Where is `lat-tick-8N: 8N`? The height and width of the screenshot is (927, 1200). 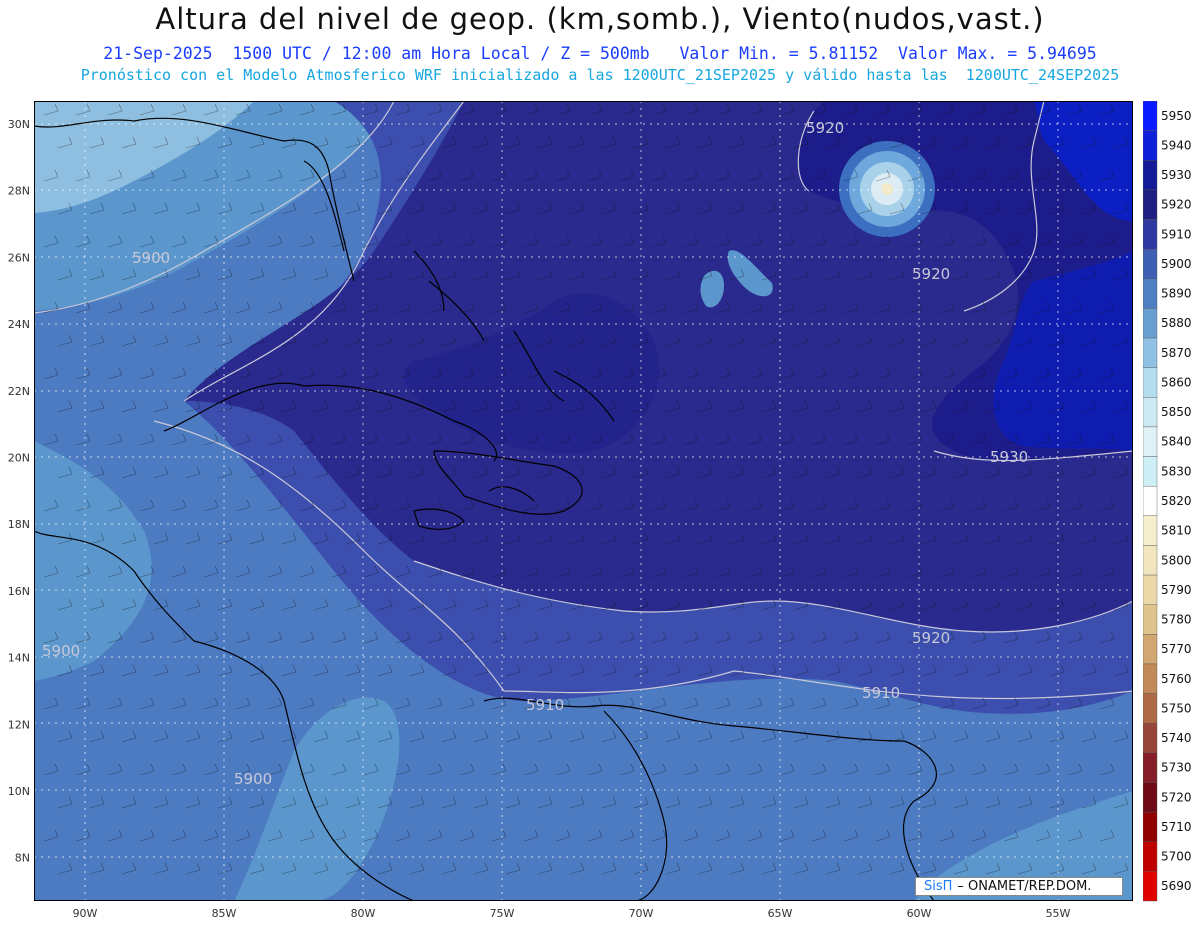 lat-tick-8N: 8N is located at coordinates (22, 858).